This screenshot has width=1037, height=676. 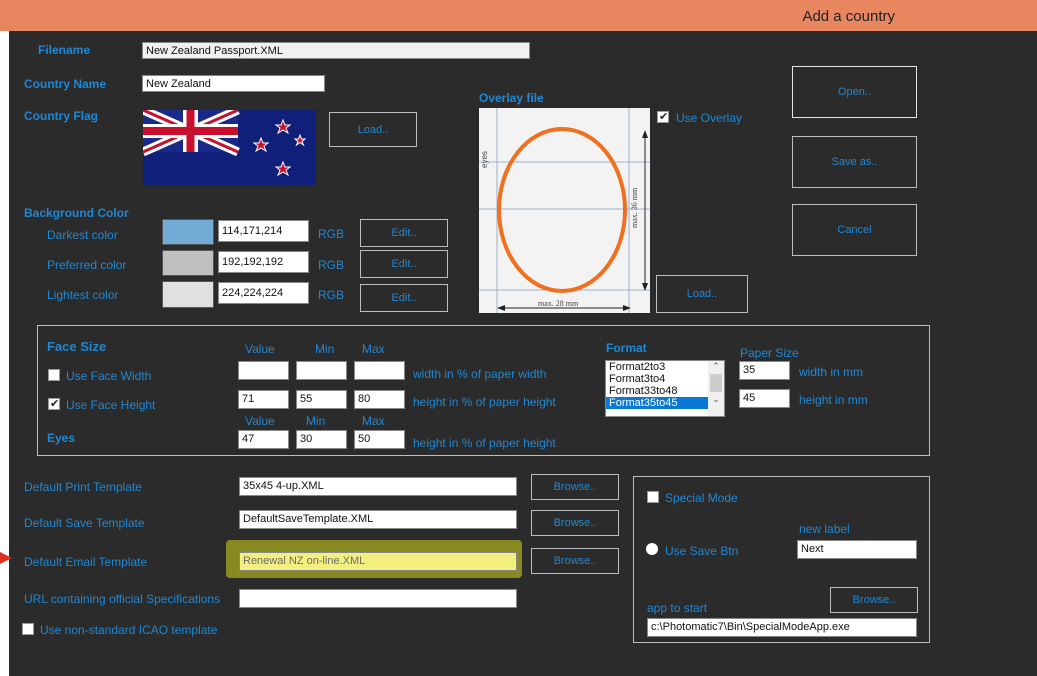 What do you see at coordinates (709, 118) in the screenshot?
I see `use-overlay-label: Use Overlay` at bounding box center [709, 118].